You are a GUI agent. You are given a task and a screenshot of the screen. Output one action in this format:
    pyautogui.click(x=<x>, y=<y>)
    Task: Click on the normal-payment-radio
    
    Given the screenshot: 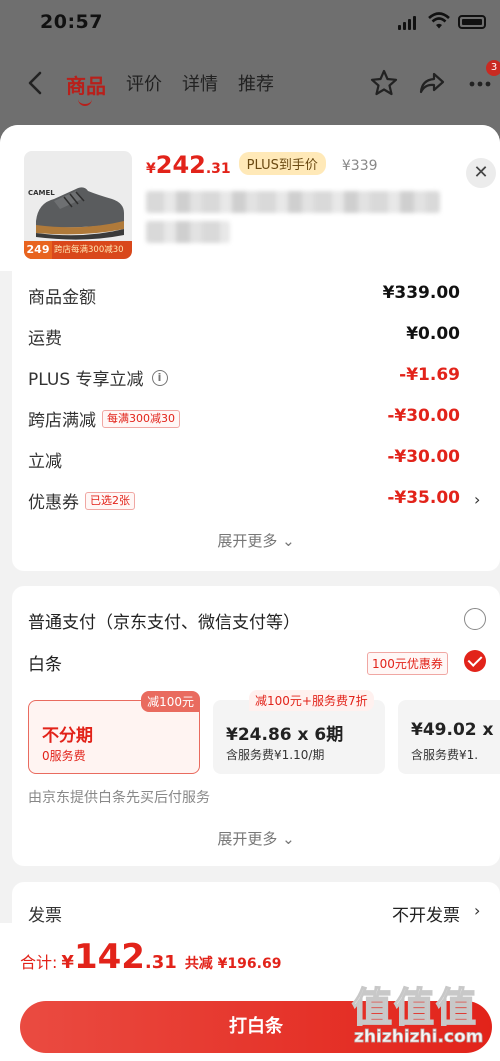 What is the action you would take?
    pyautogui.click(x=475, y=619)
    